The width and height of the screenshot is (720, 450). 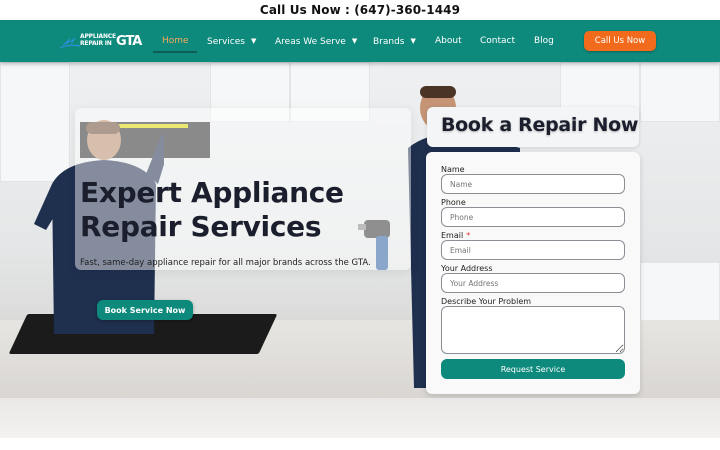 I want to click on logo-text: APPLIANCE REPAIR IN, so click(x=98, y=40).